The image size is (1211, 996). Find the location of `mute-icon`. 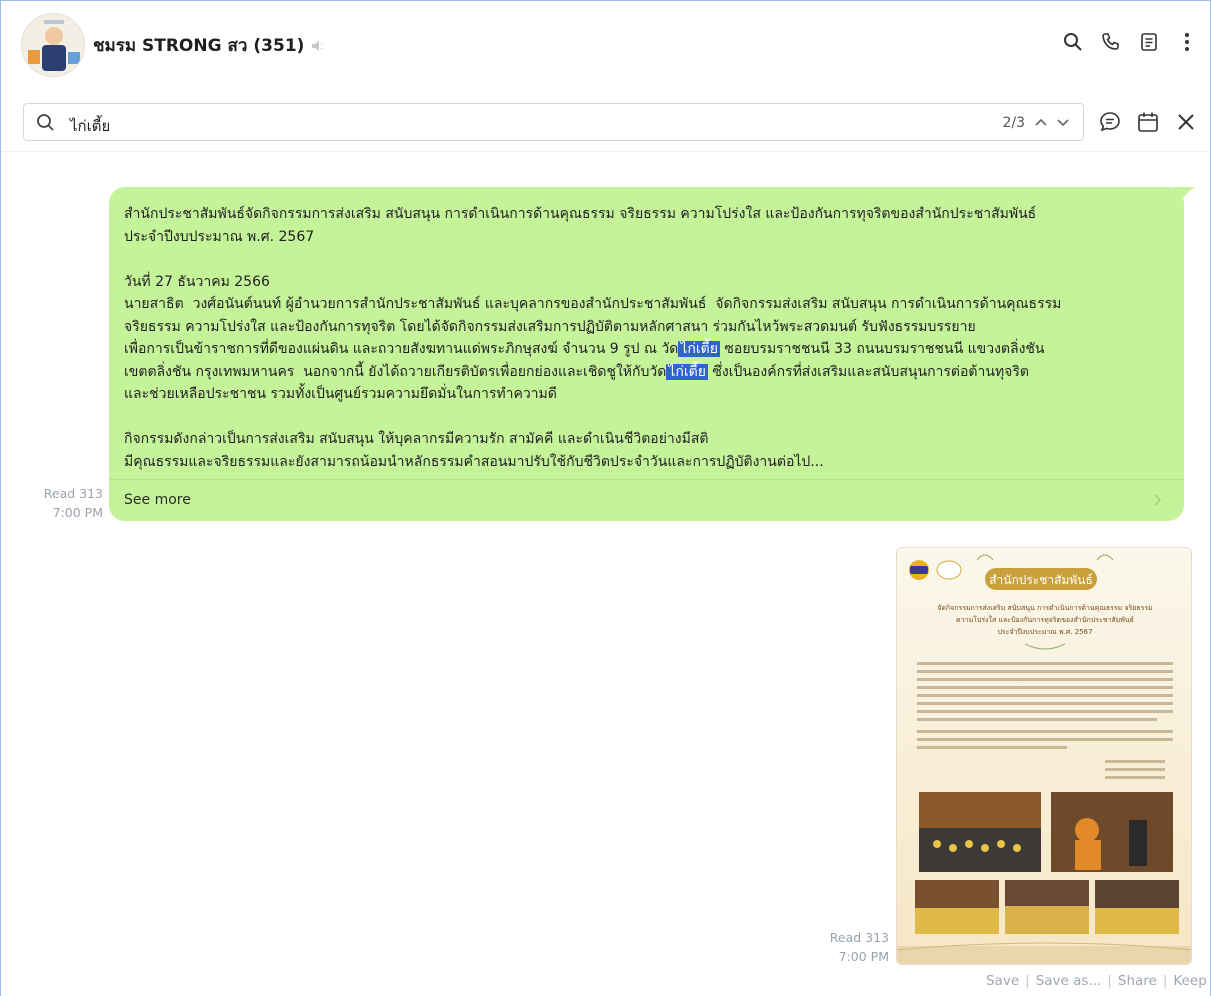

mute-icon is located at coordinates (317, 45).